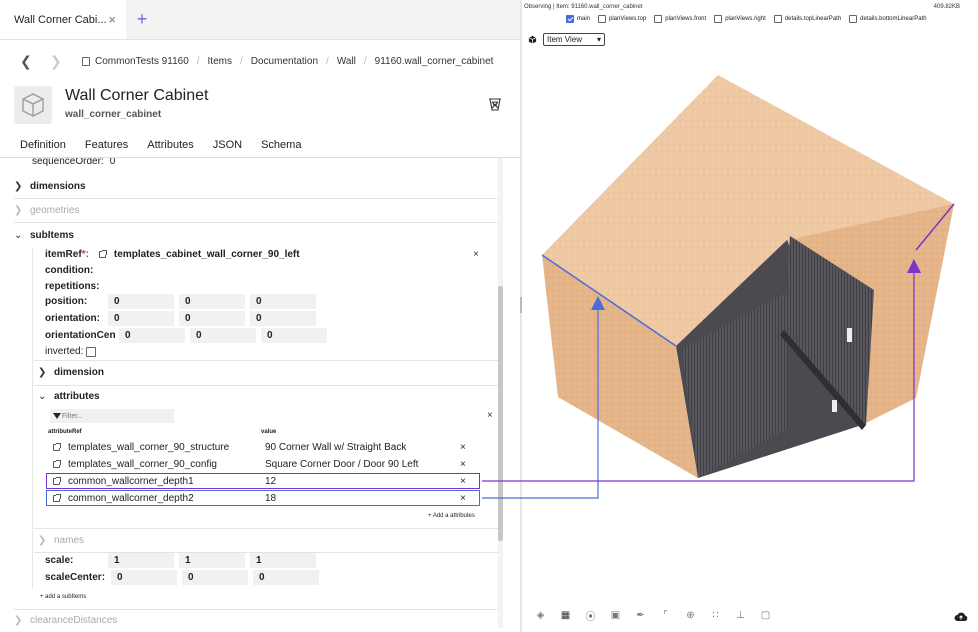 This screenshot has width=978, height=632. What do you see at coordinates (141, 560) in the screenshot?
I see `scale-x-input: 1` at bounding box center [141, 560].